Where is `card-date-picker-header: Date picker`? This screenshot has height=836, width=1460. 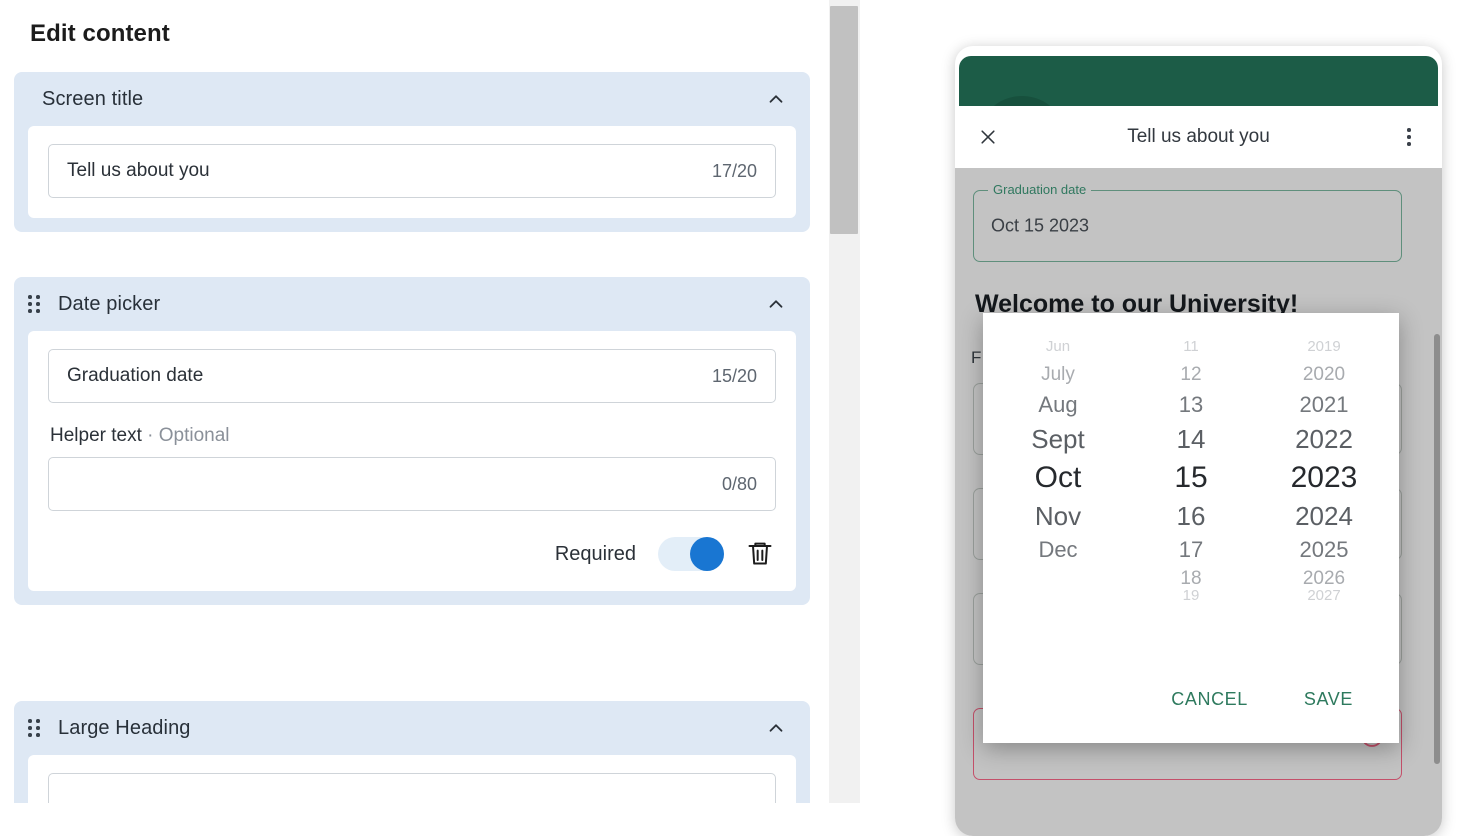 card-date-picker-header: Date picker is located at coordinates (412, 304).